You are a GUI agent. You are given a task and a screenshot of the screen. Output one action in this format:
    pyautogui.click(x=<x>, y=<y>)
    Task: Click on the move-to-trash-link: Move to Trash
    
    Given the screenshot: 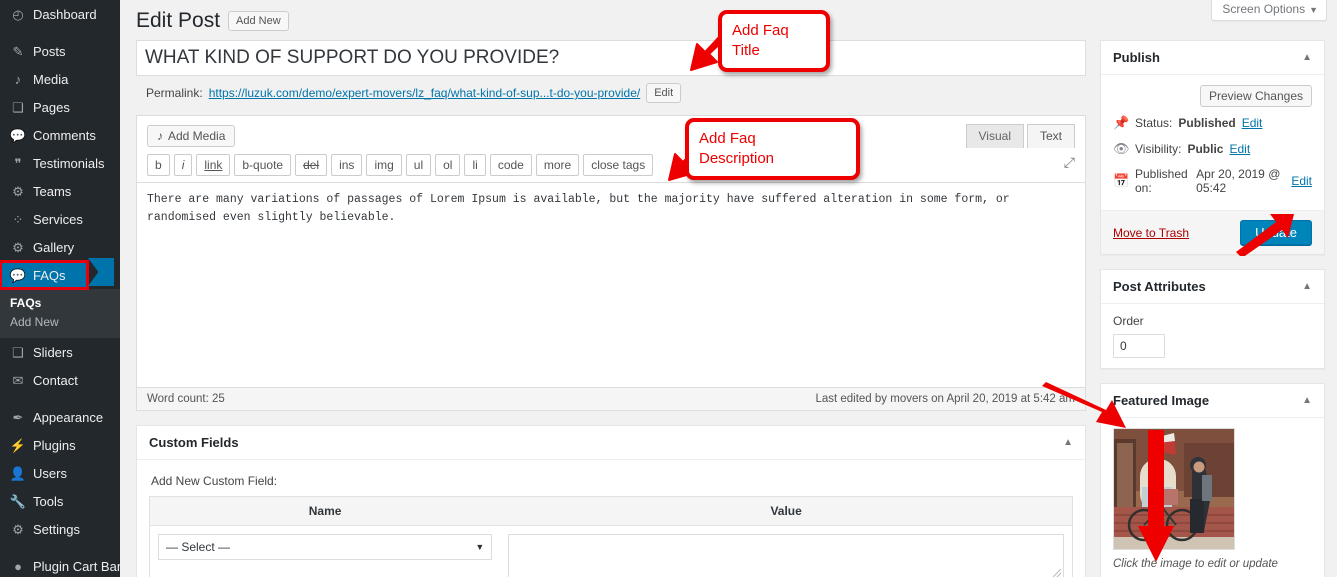 What is the action you would take?
    pyautogui.click(x=1151, y=233)
    